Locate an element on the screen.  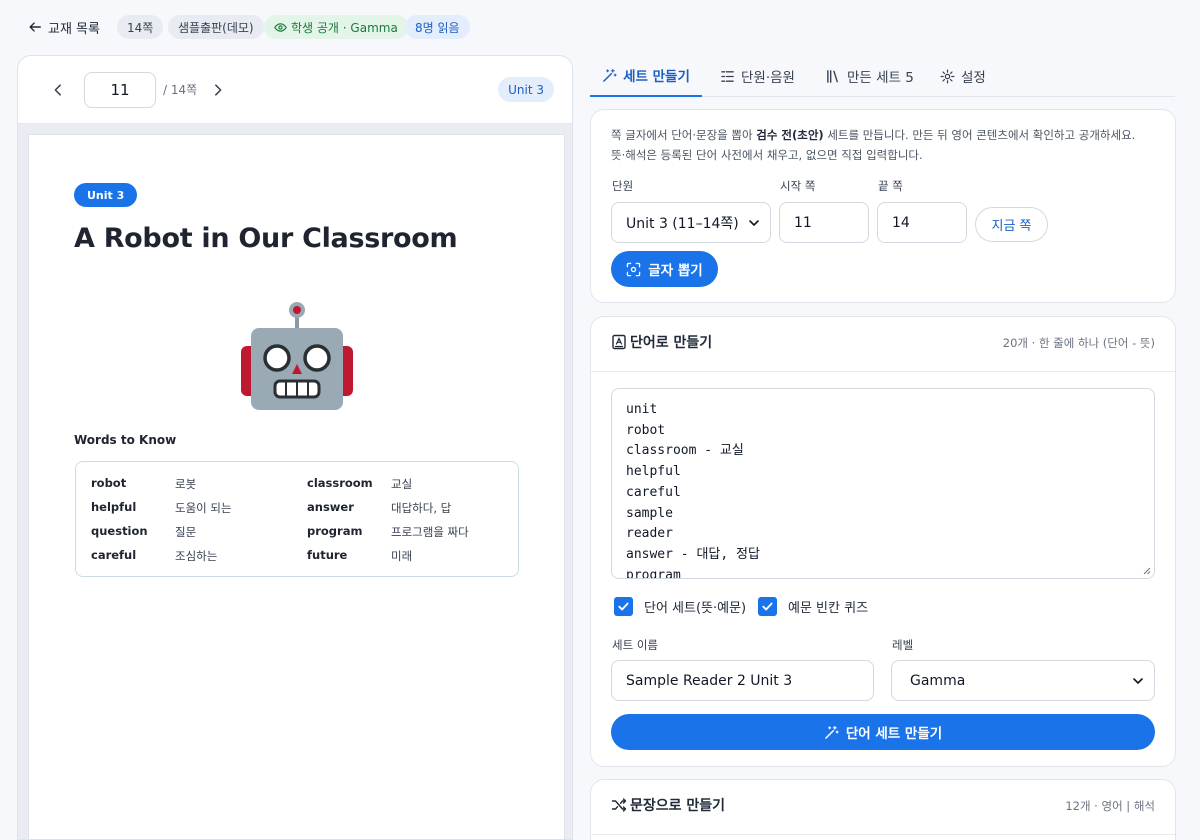
quiz-checkbox: 예문 빈칸 퀴즈 is located at coordinates (813, 606).